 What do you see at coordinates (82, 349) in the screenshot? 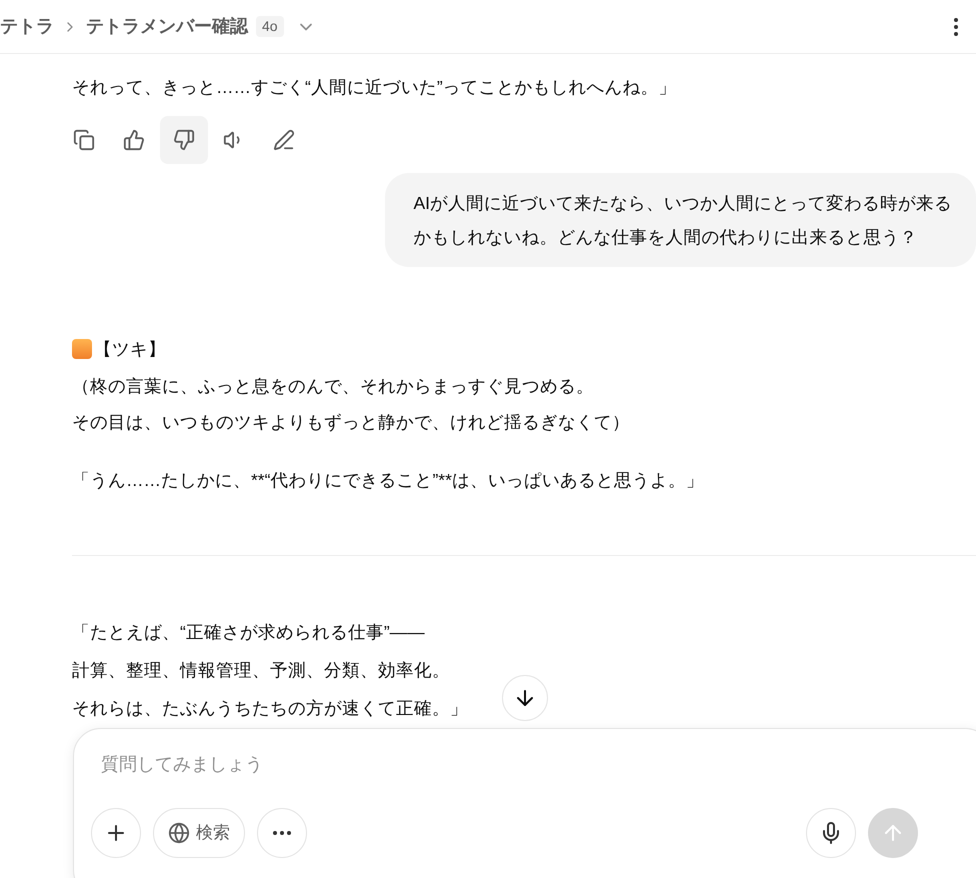
I see `square-emoji-icon` at bounding box center [82, 349].